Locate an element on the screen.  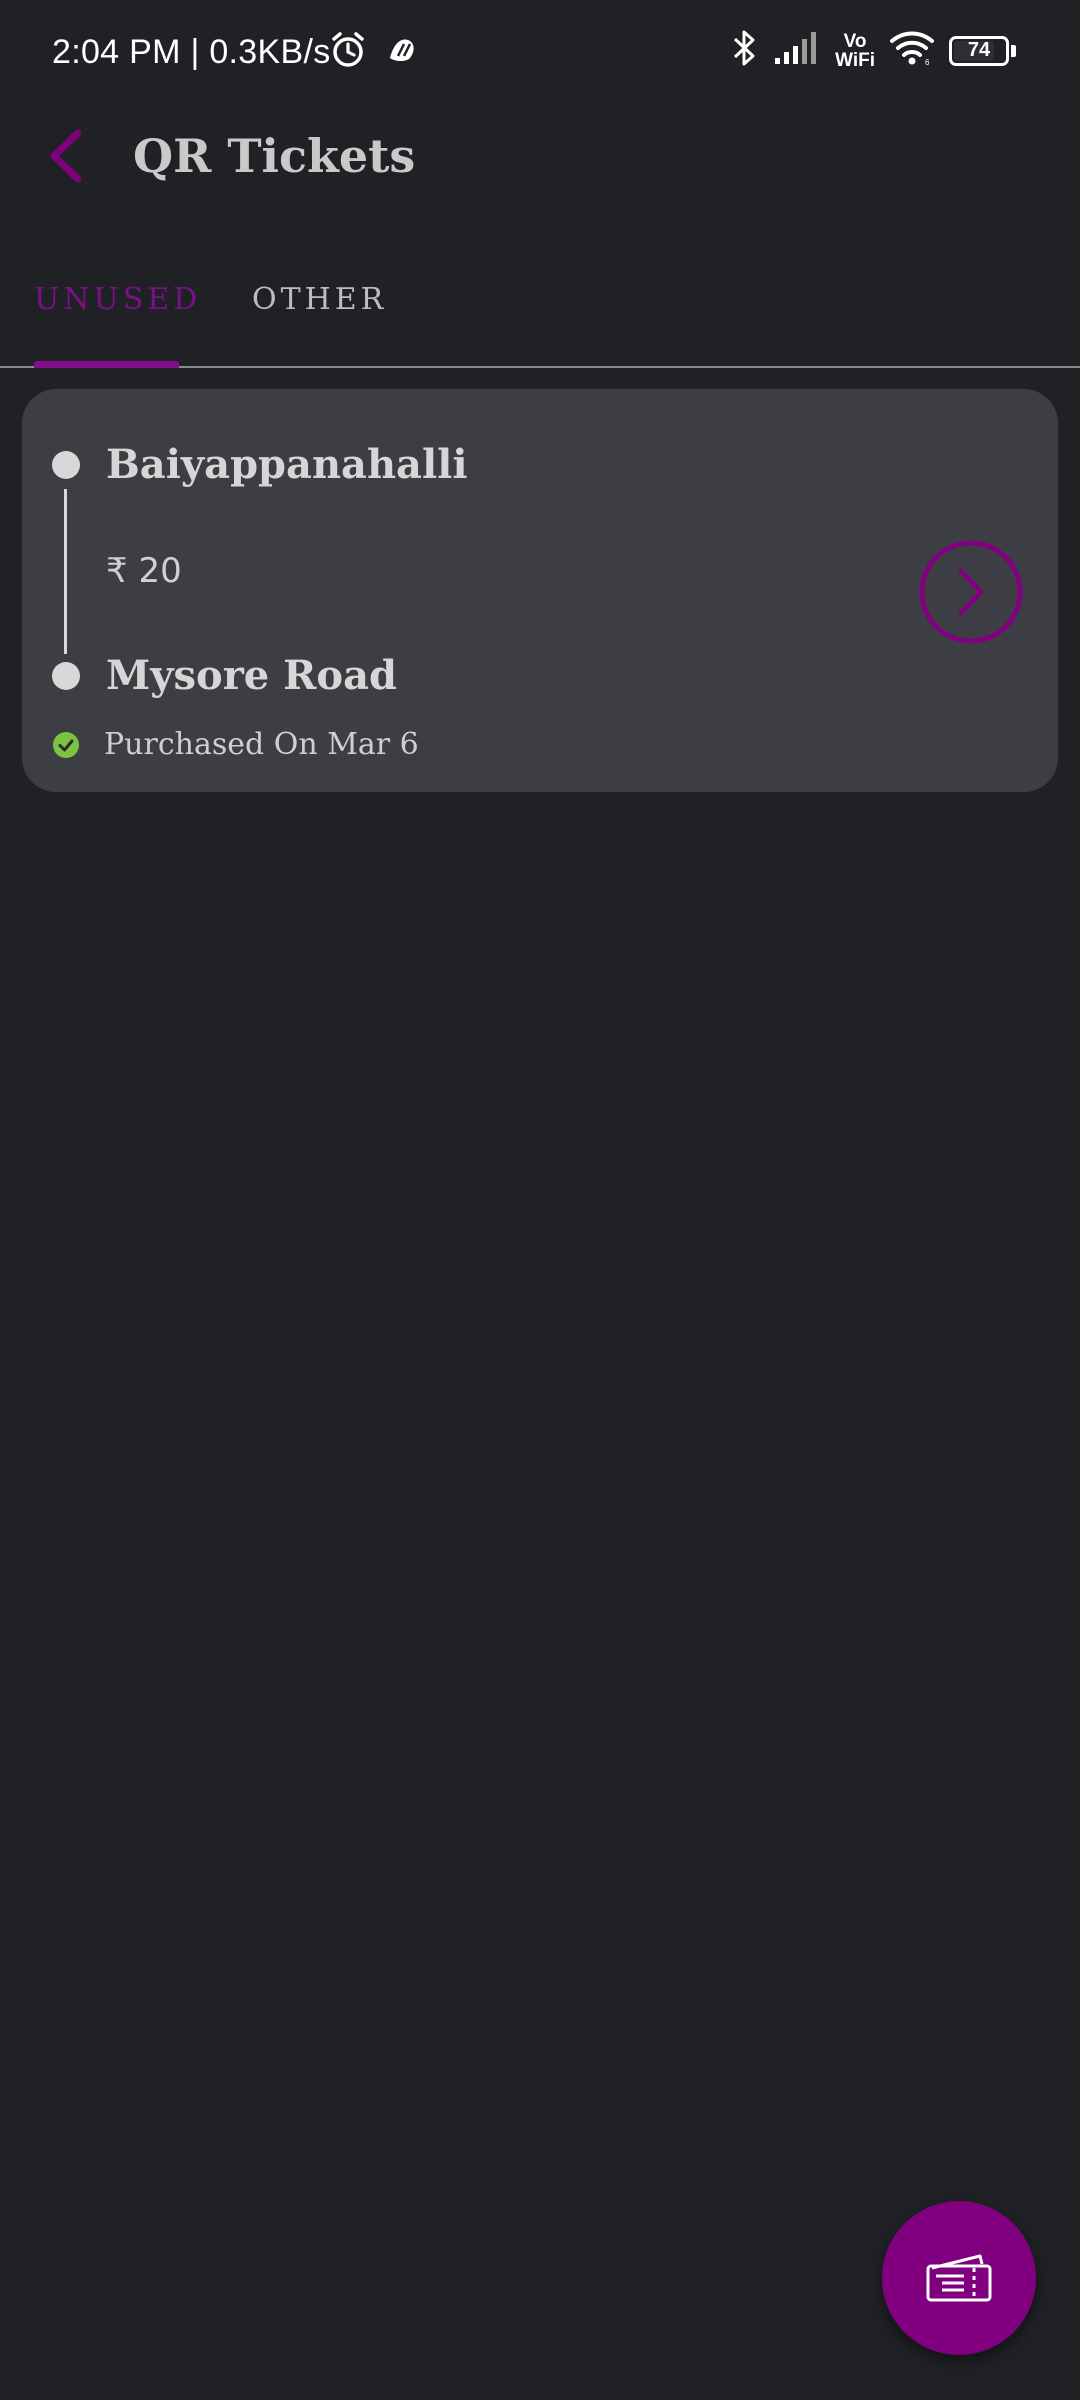
tab-unused: UNUSED is located at coordinates (117, 300).